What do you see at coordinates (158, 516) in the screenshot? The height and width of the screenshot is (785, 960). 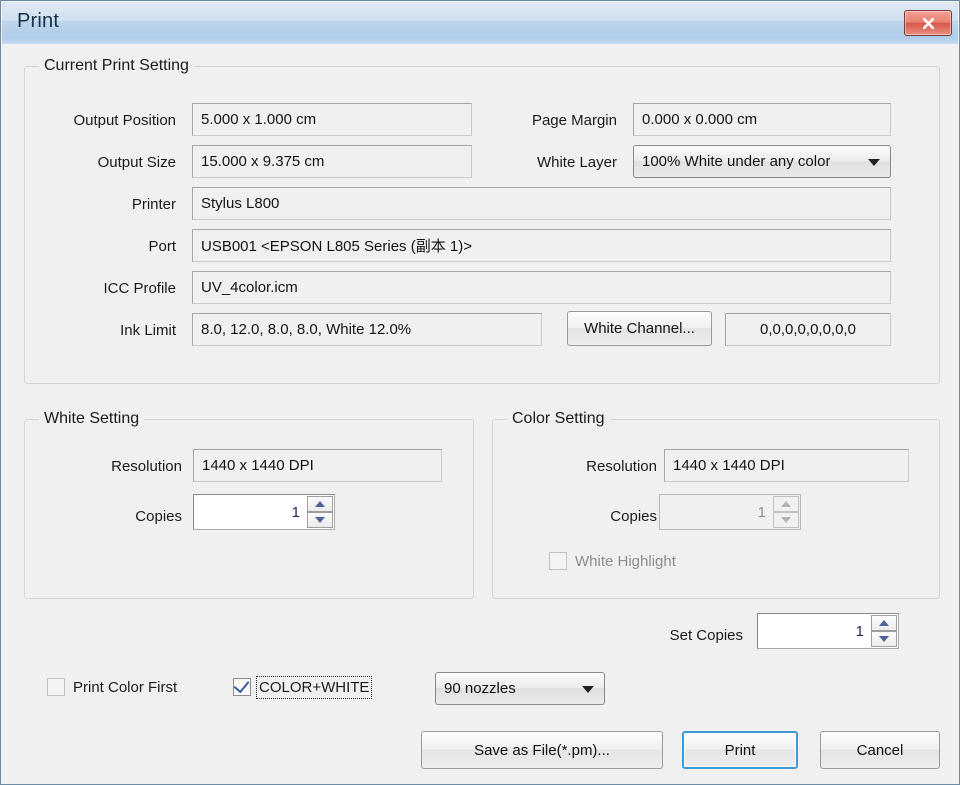 I see `label-white-copies: Copies` at bounding box center [158, 516].